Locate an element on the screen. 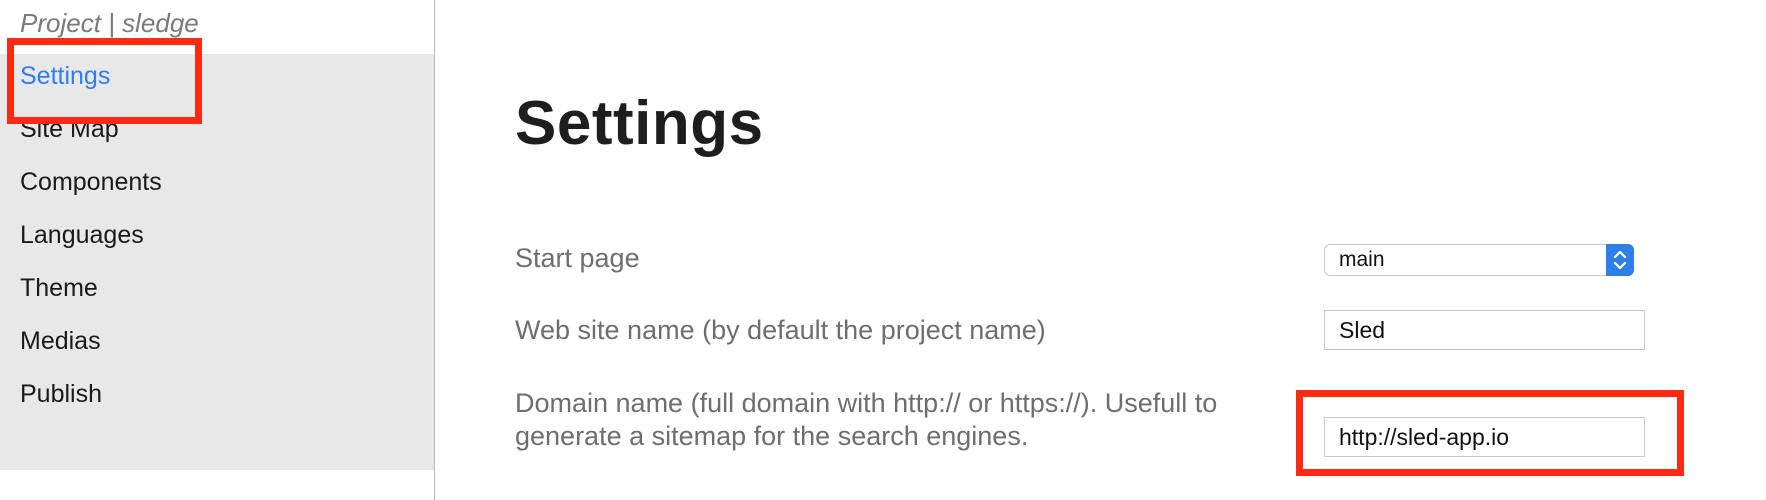  sidebar-item-medias: Medias is located at coordinates (60, 341).